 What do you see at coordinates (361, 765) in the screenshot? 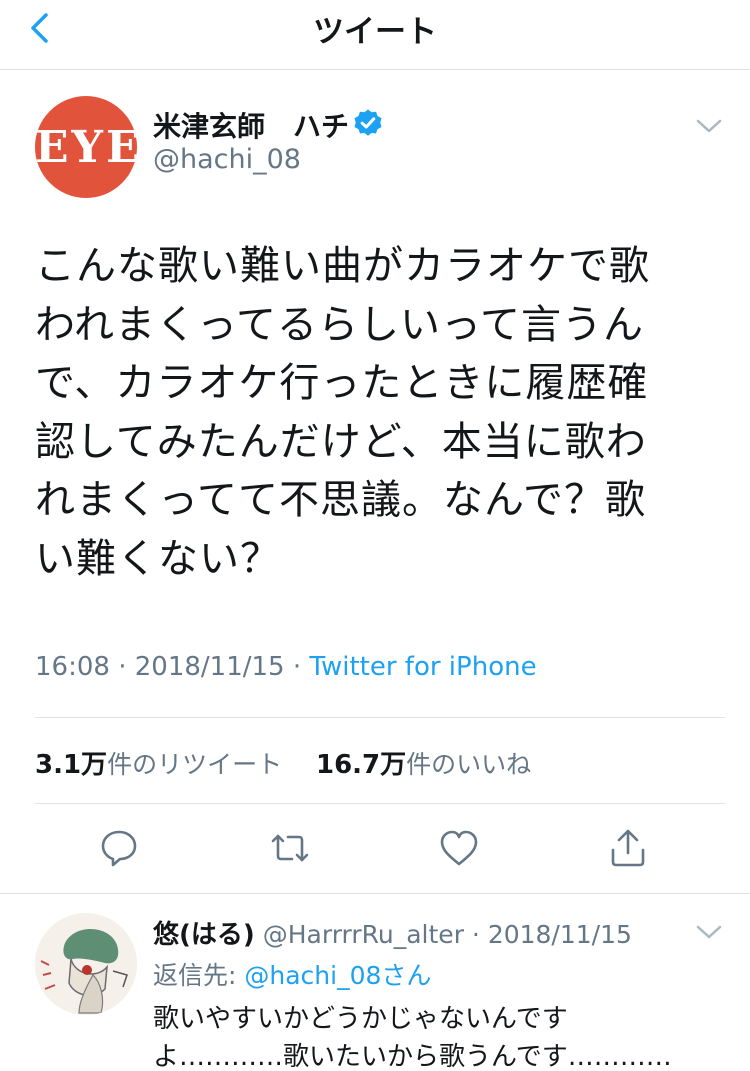
I see `like-count: 16.7万` at bounding box center [361, 765].